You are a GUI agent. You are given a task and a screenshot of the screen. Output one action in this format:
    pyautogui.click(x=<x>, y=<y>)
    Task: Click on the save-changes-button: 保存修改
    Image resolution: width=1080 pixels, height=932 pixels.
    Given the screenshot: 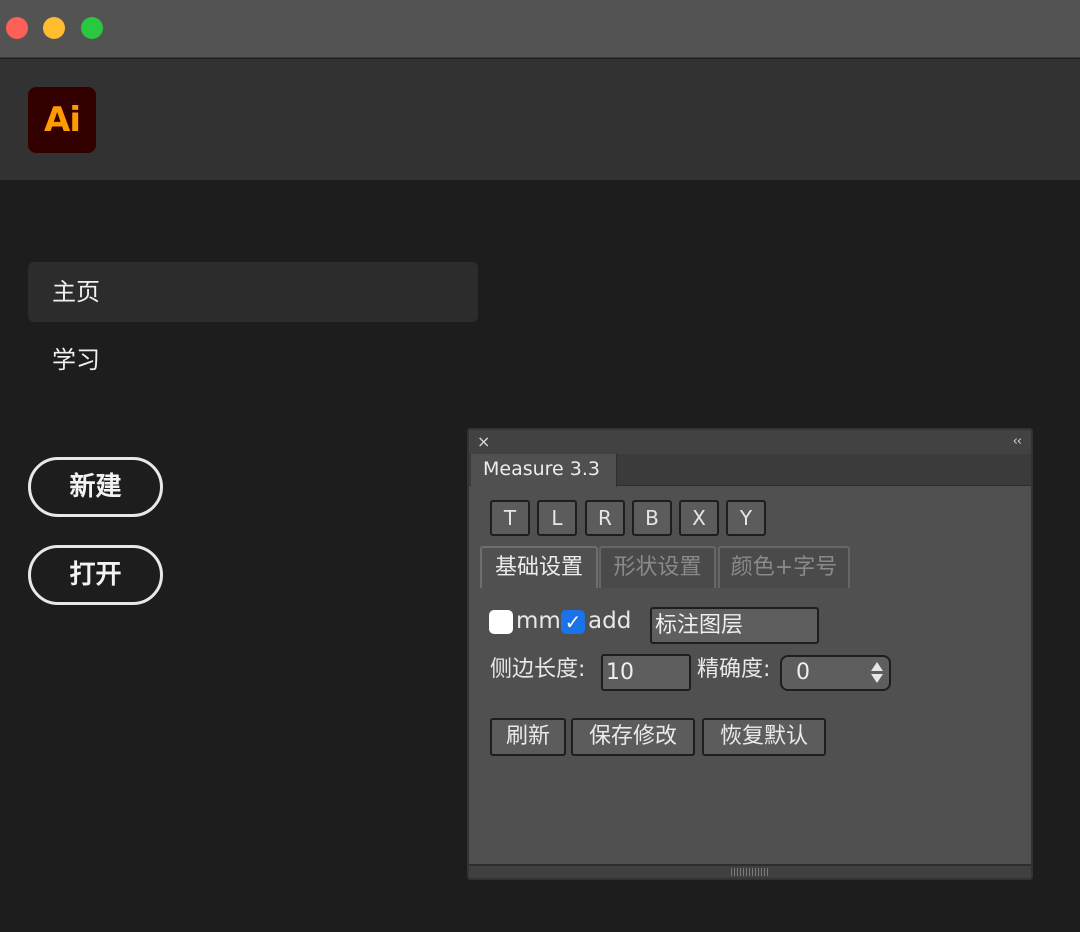 What is the action you would take?
    pyautogui.click(x=633, y=737)
    